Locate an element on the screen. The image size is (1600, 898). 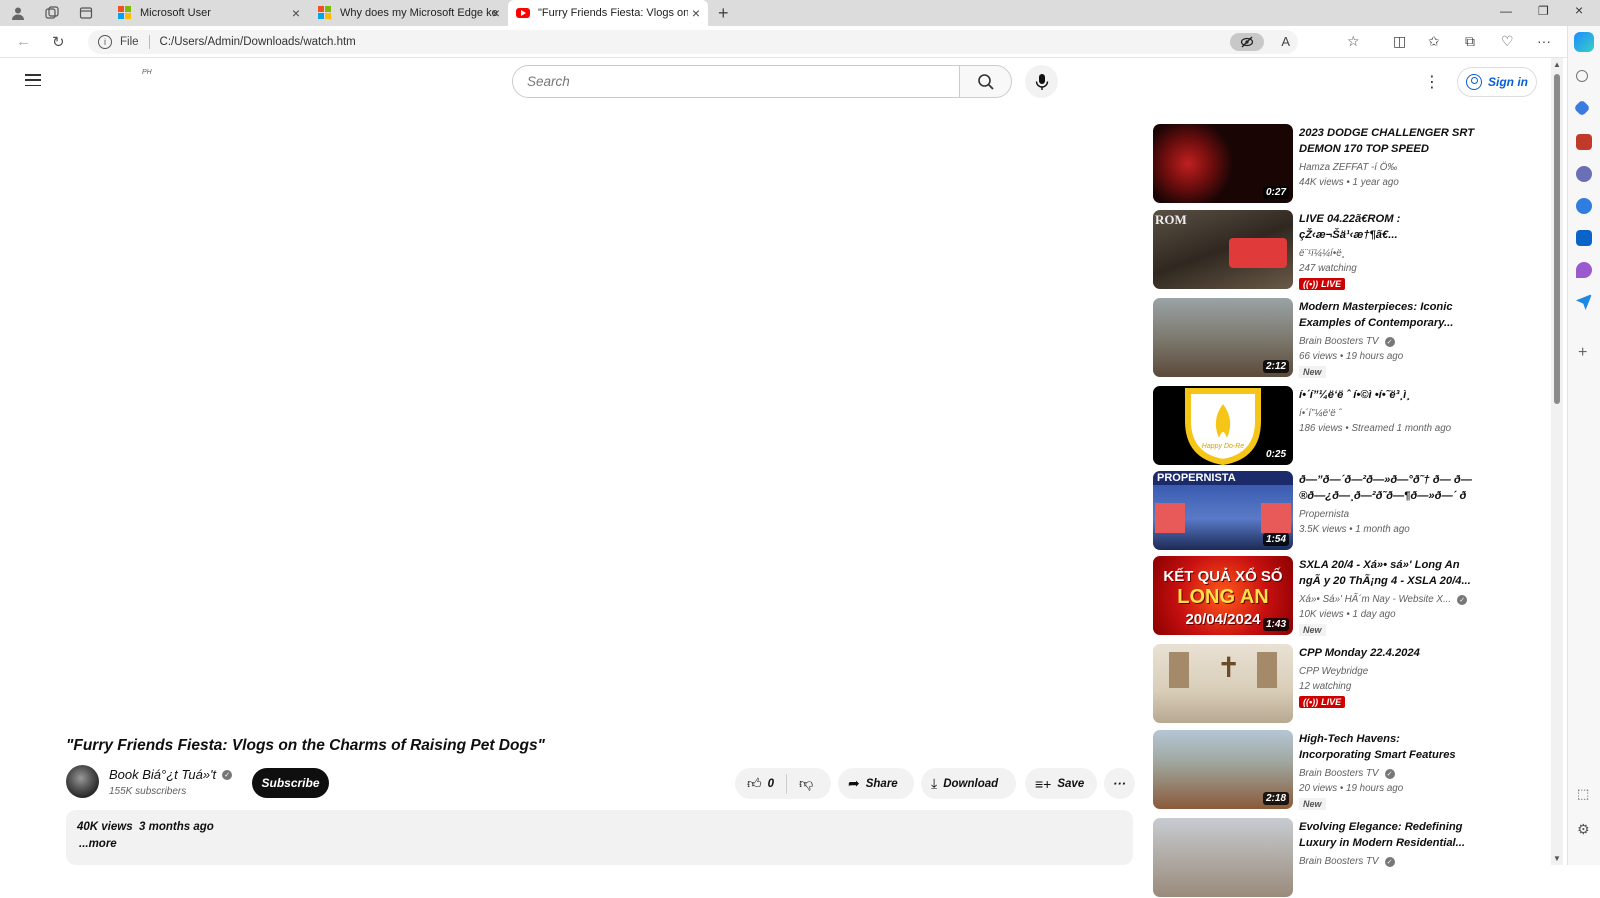
scroll-down-icon: ▼ is located at coordinates (1557, 858).